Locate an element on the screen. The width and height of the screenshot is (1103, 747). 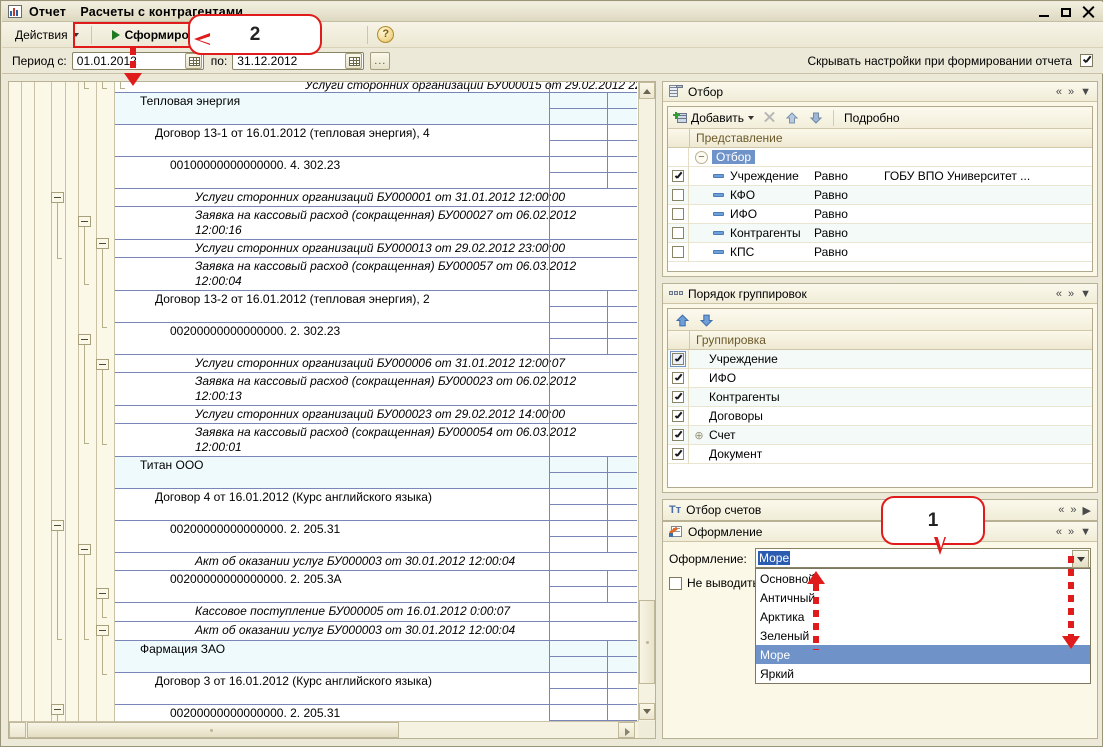
report-hscrollbar-thumb is located at coordinates (213, 730).